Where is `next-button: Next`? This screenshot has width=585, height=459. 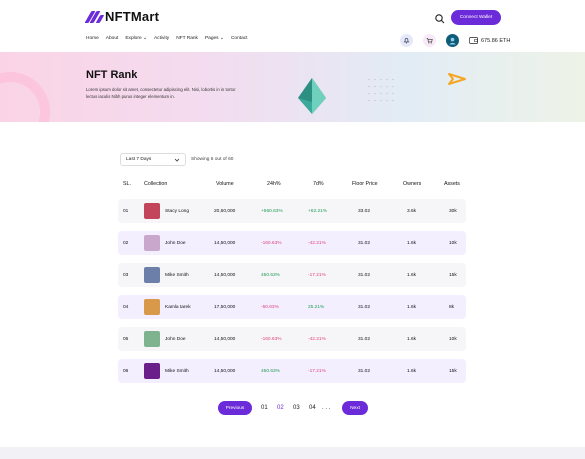 next-button: Next is located at coordinates (355, 408).